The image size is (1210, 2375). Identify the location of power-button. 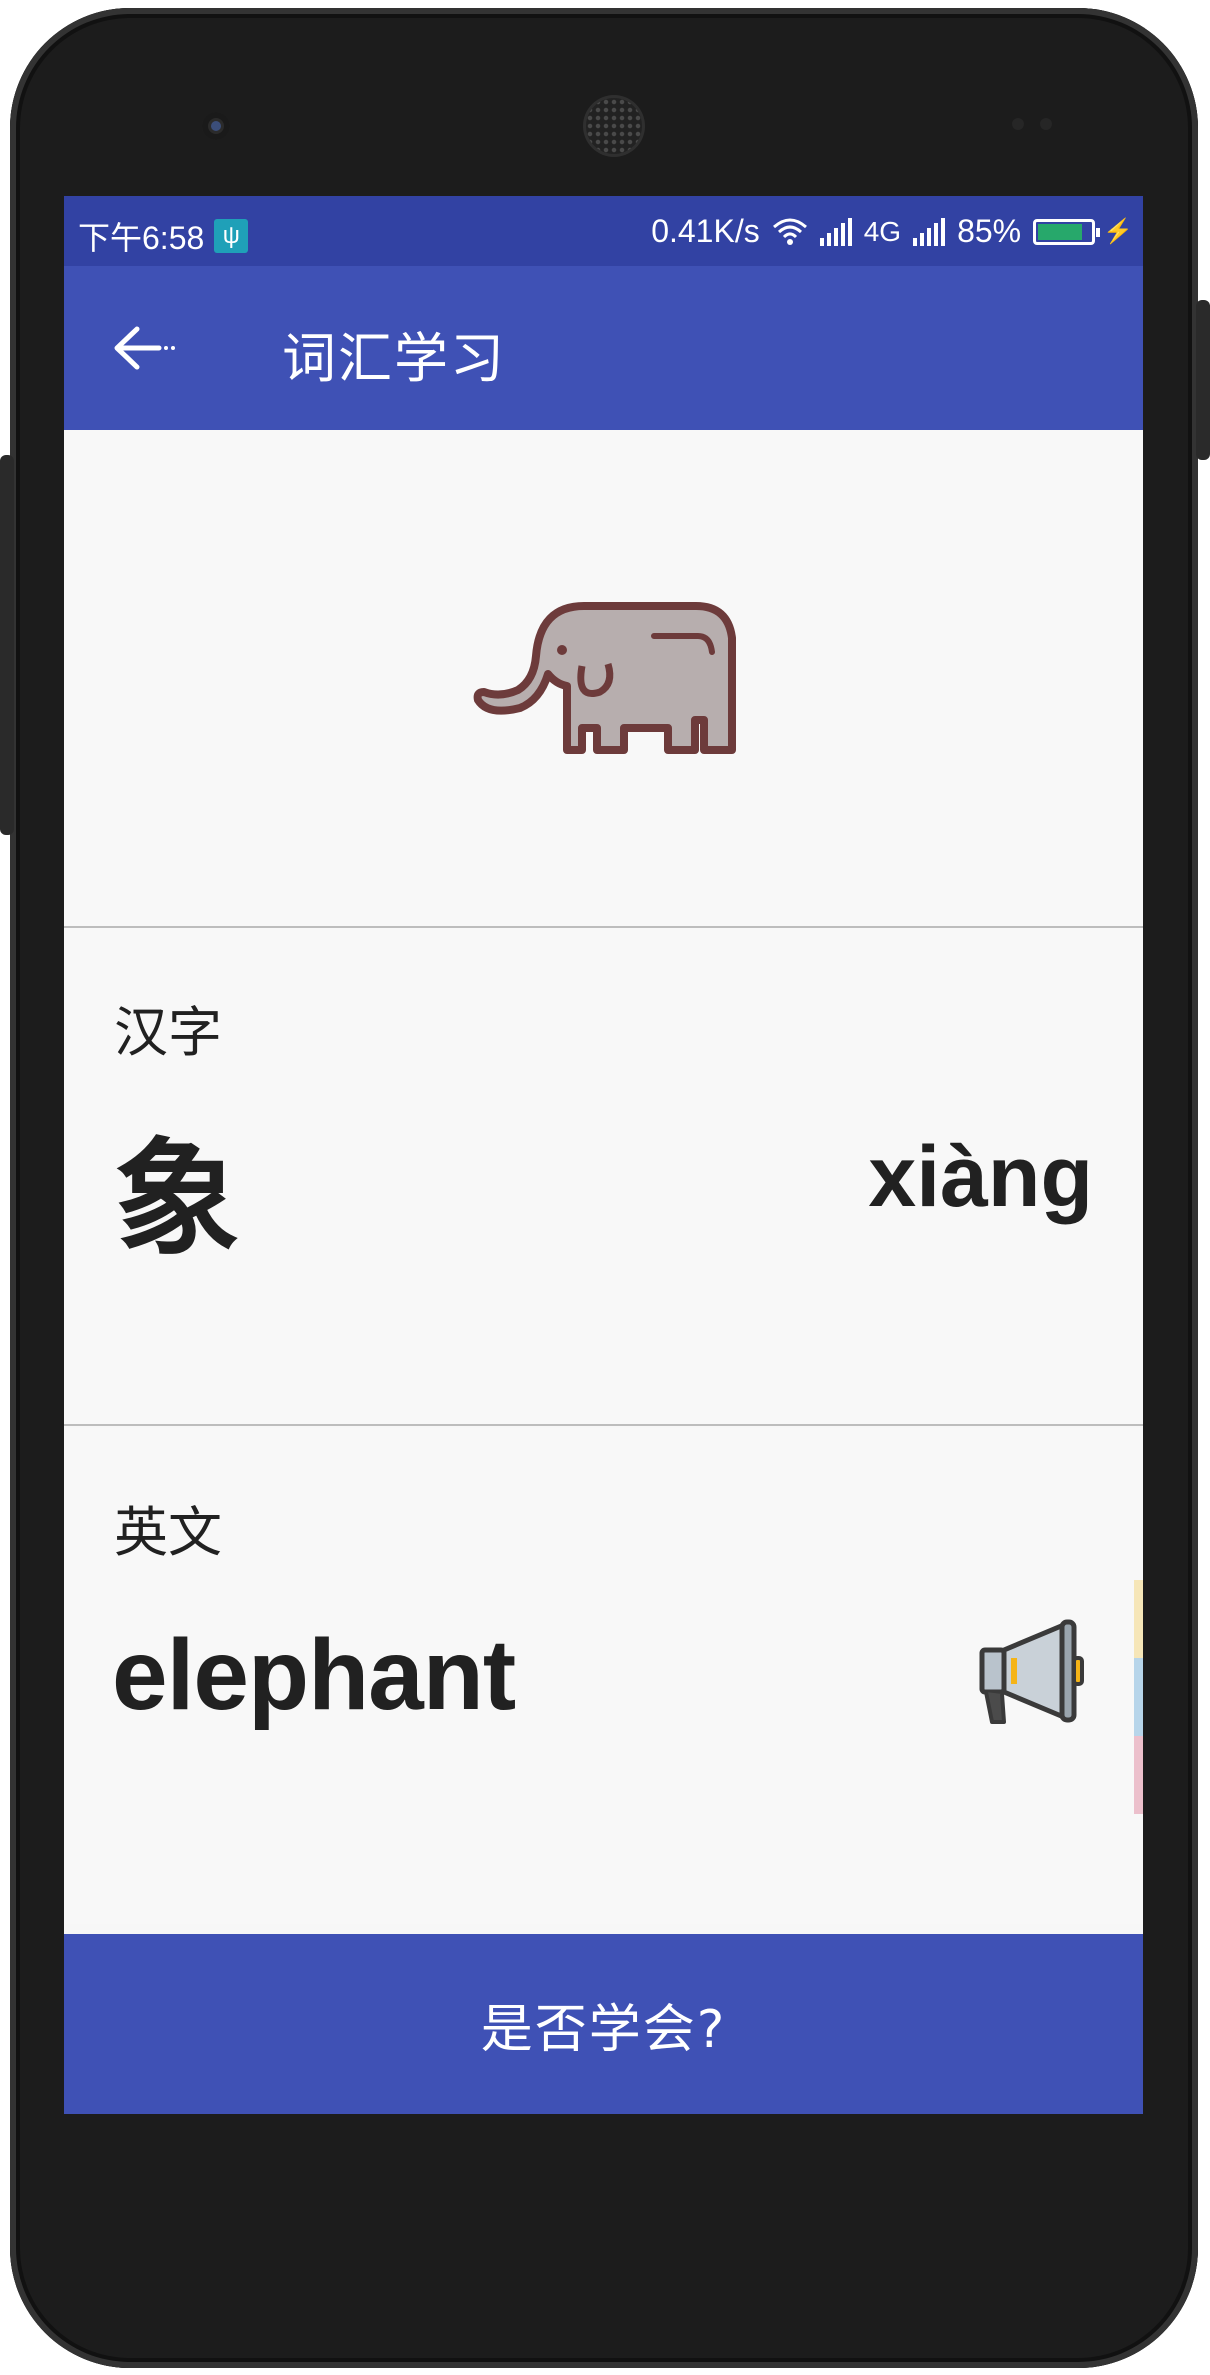
(1203, 380).